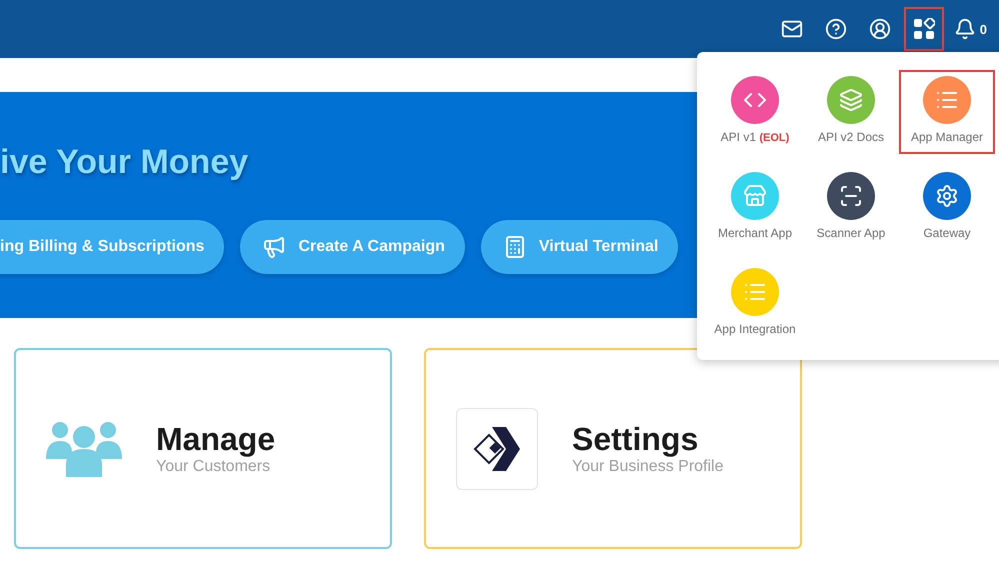 Image resolution: width=999 pixels, height=564 pixels. What do you see at coordinates (983, 29) in the screenshot?
I see `notification-count: 0` at bounding box center [983, 29].